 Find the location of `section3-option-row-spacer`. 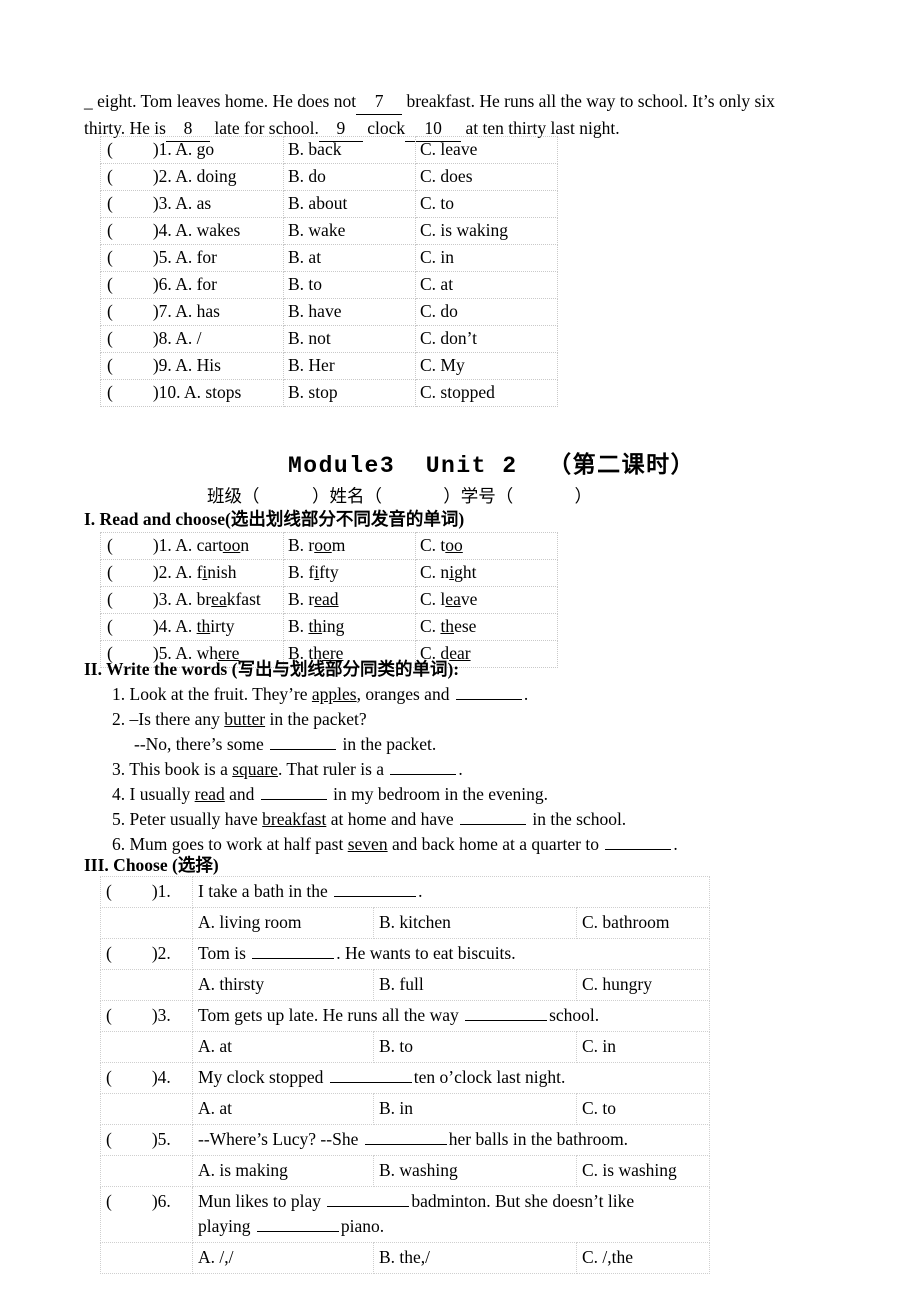

section3-option-row-spacer is located at coordinates (146, 1258).